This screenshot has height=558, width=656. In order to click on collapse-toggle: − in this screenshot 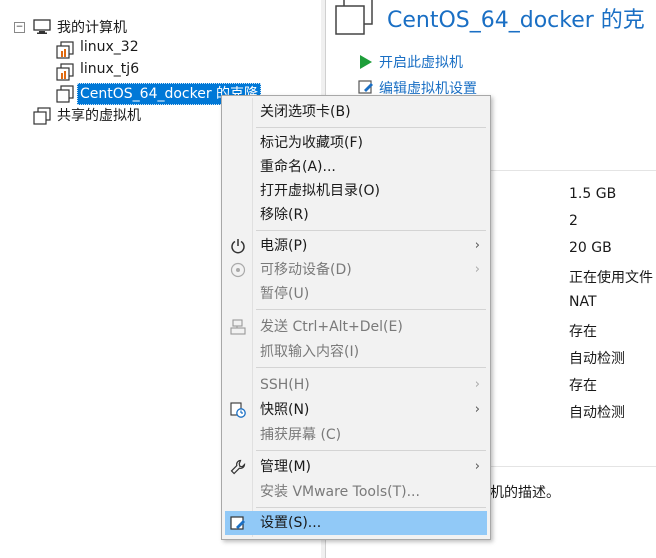, I will do `click(19, 27)`.